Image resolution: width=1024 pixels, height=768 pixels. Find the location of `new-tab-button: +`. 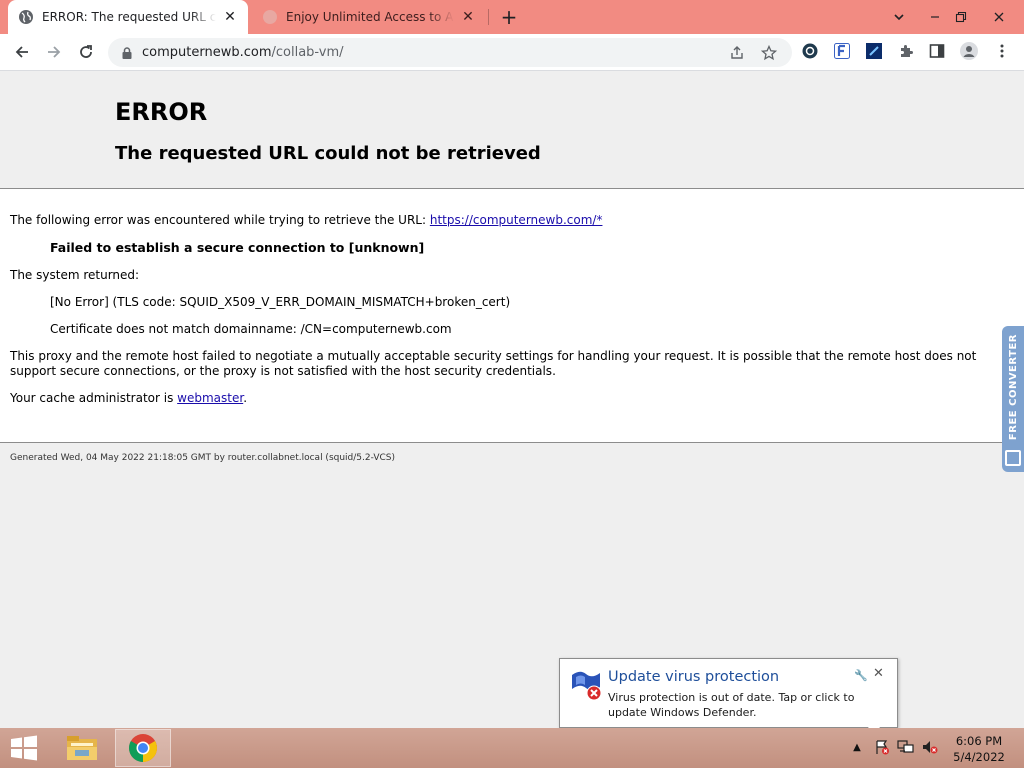

new-tab-button: + is located at coordinates (509, 17).